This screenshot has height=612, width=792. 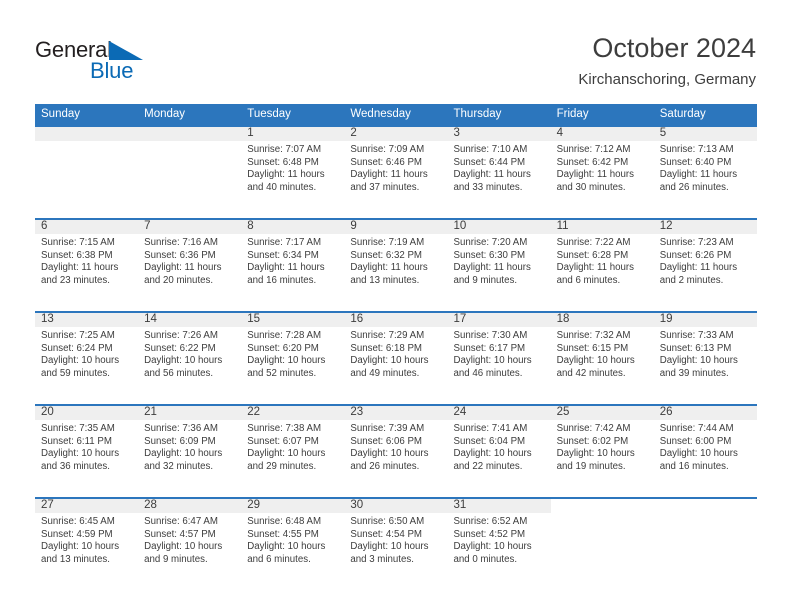 What do you see at coordinates (477, 114) in the screenshot?
I see `weekday-header-thursday: Thursday` at bounding box center [477, 114].